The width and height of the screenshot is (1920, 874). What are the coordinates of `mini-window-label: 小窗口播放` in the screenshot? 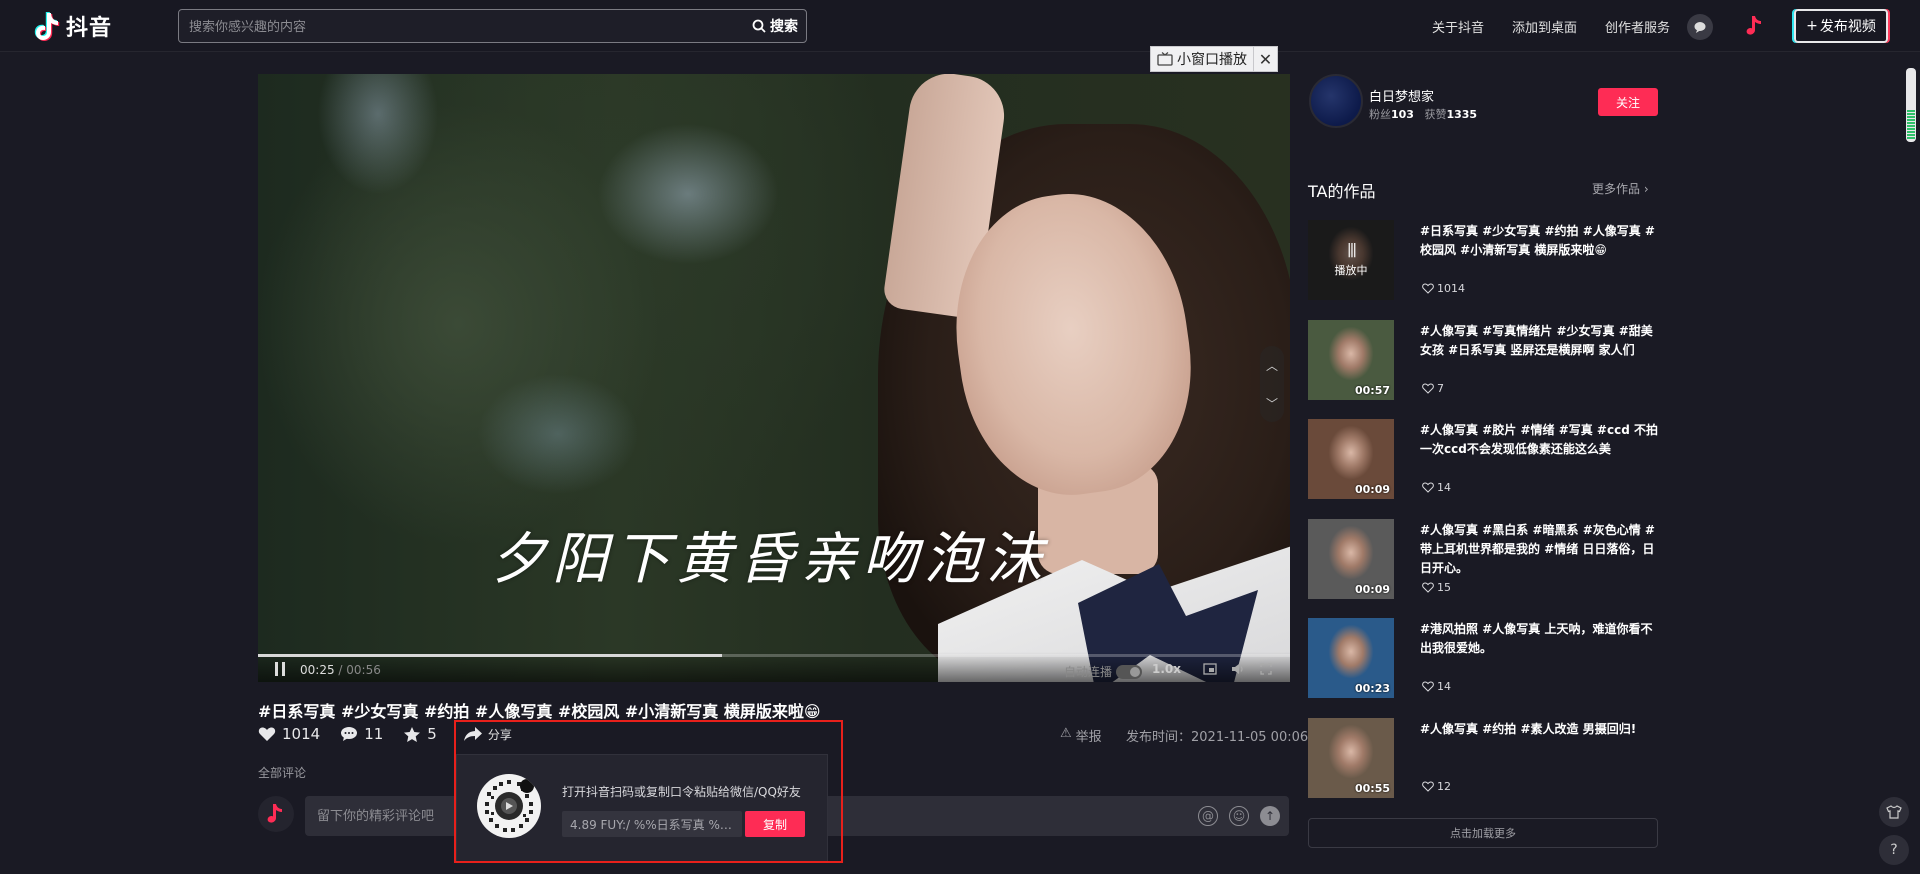 It's located at (1212, 60).